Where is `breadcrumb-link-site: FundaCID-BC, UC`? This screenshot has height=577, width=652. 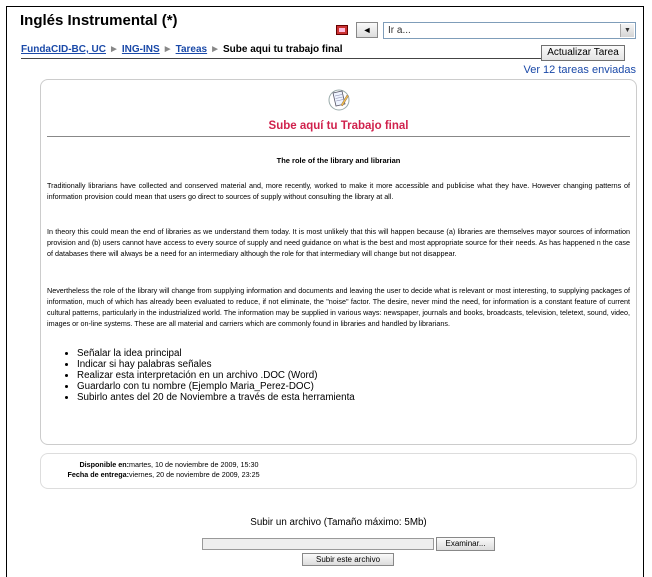
breadcrumb-link-site: FundaCID-BC, UC is located at coordinates (63, 49).